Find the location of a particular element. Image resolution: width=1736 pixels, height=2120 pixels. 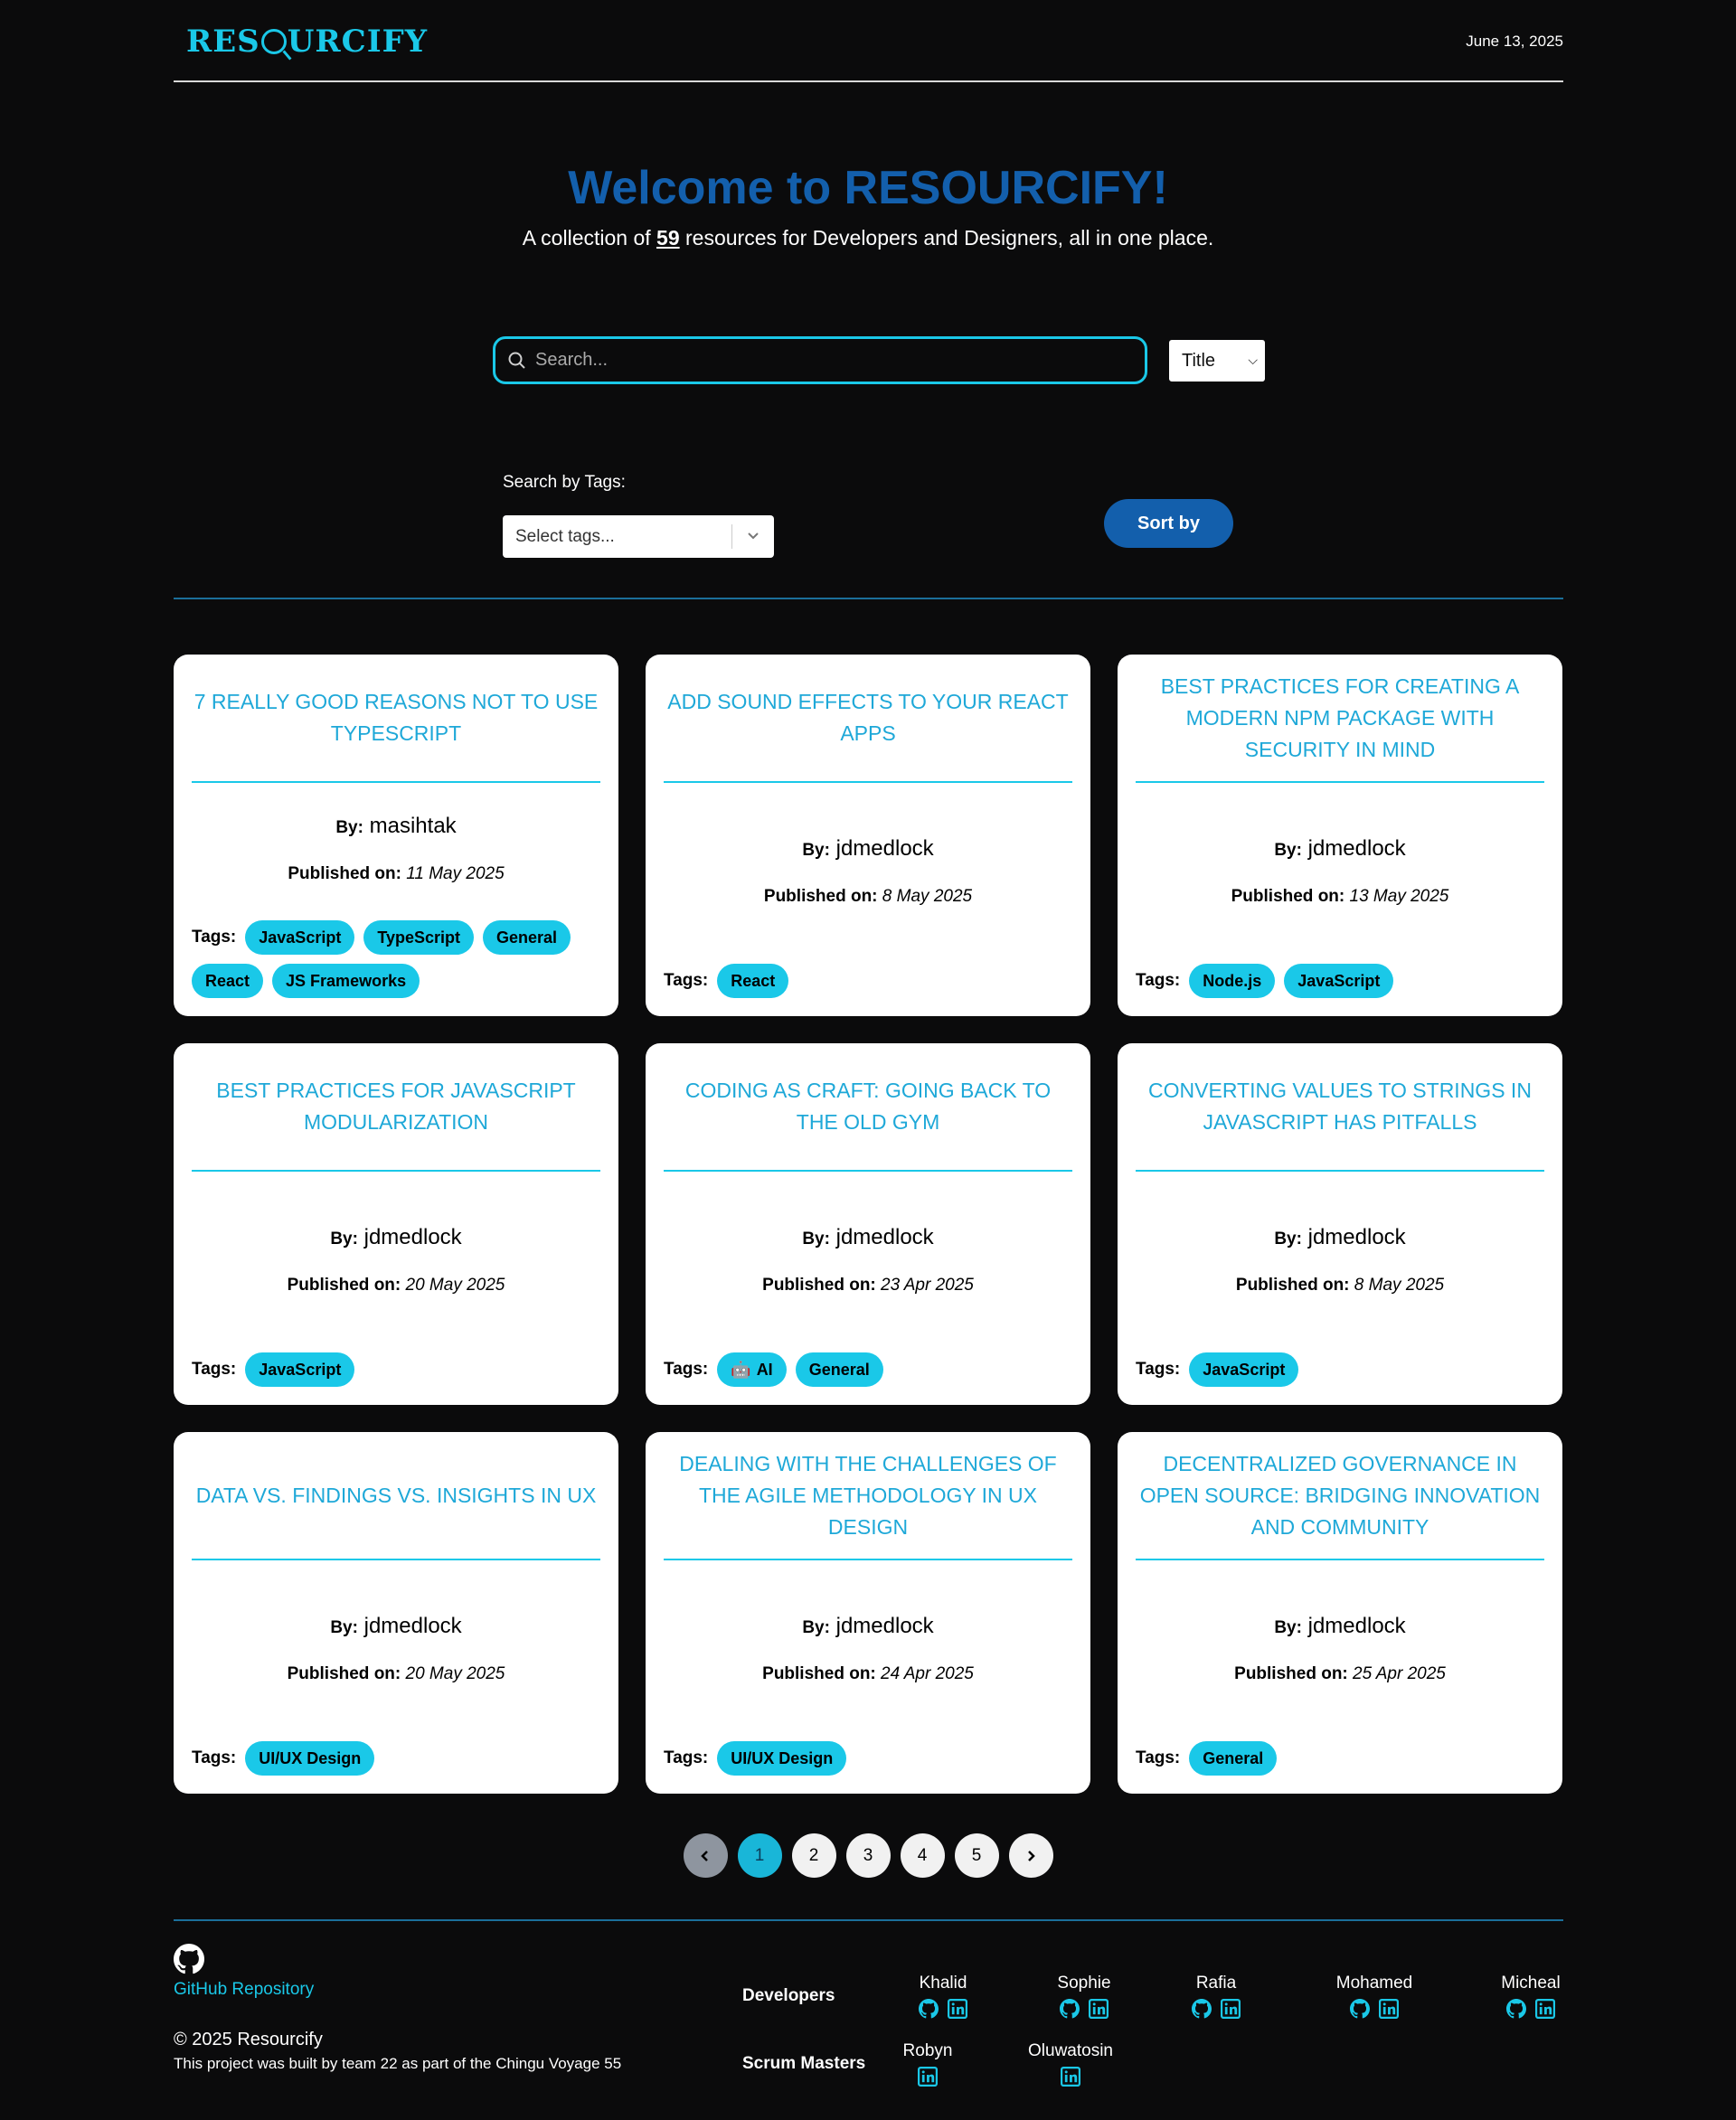

github-repository-link: GitHub Repository is located at coordinates (244, 1990).